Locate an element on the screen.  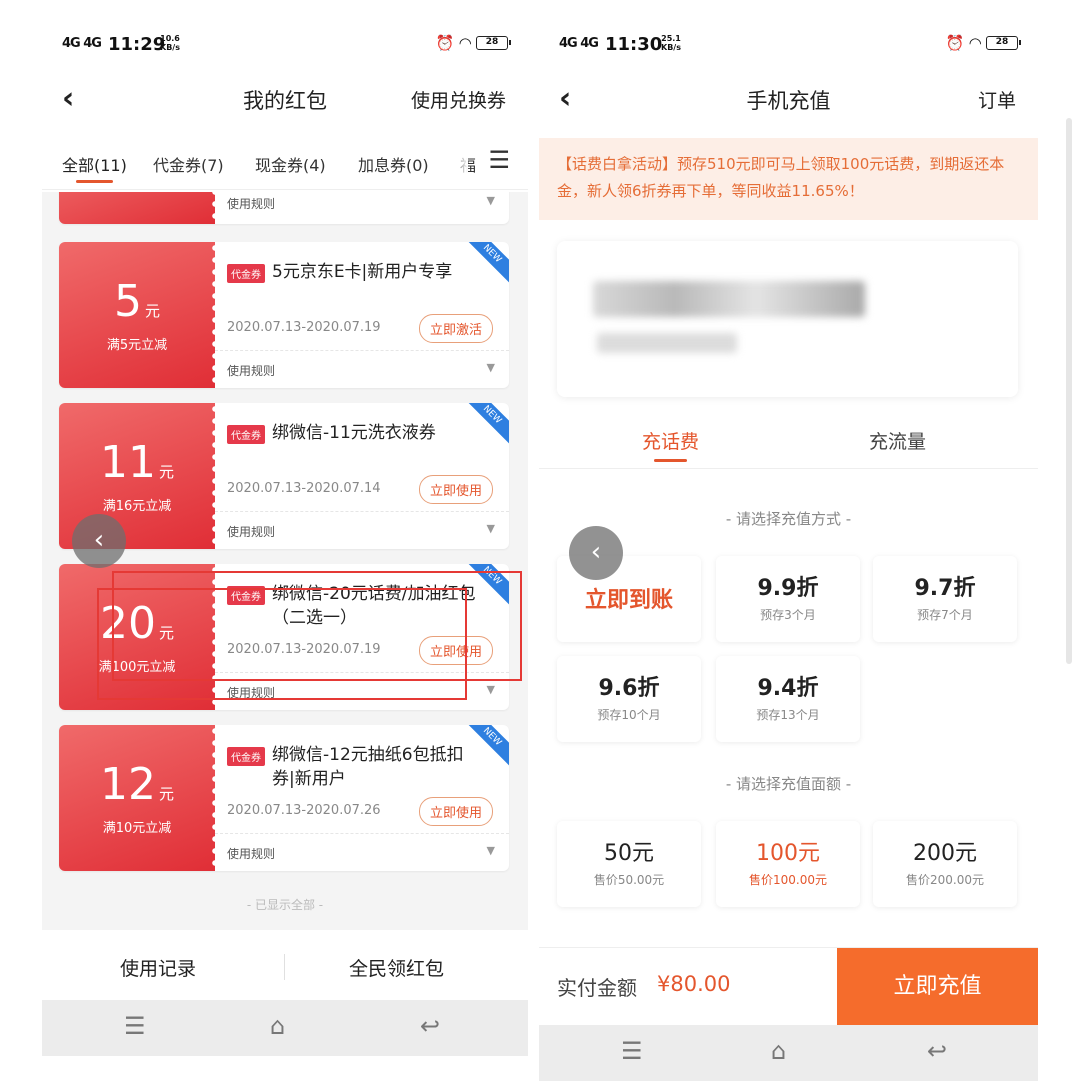
coupon-name: 绑微信-11元洗衣液券 is located at coordinates (354, 433).